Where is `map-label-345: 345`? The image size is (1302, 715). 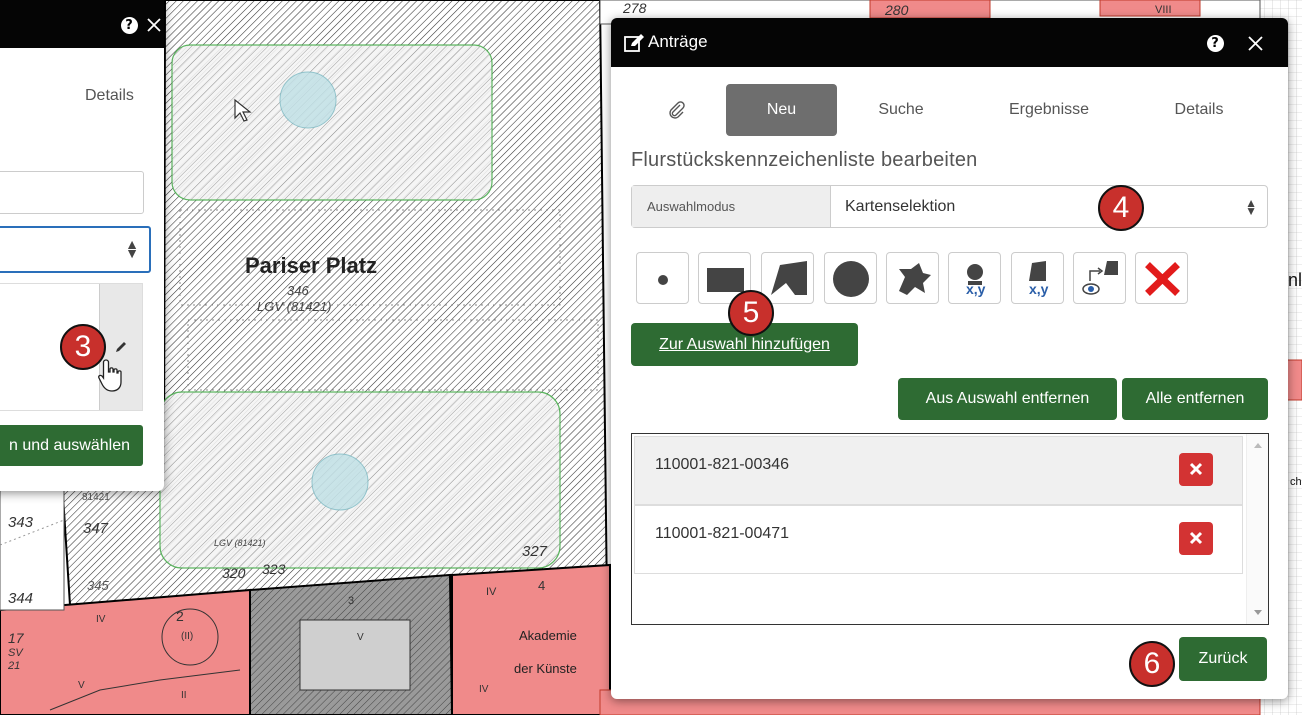
map-label-345: 345 is located at coordinates (98, 585).